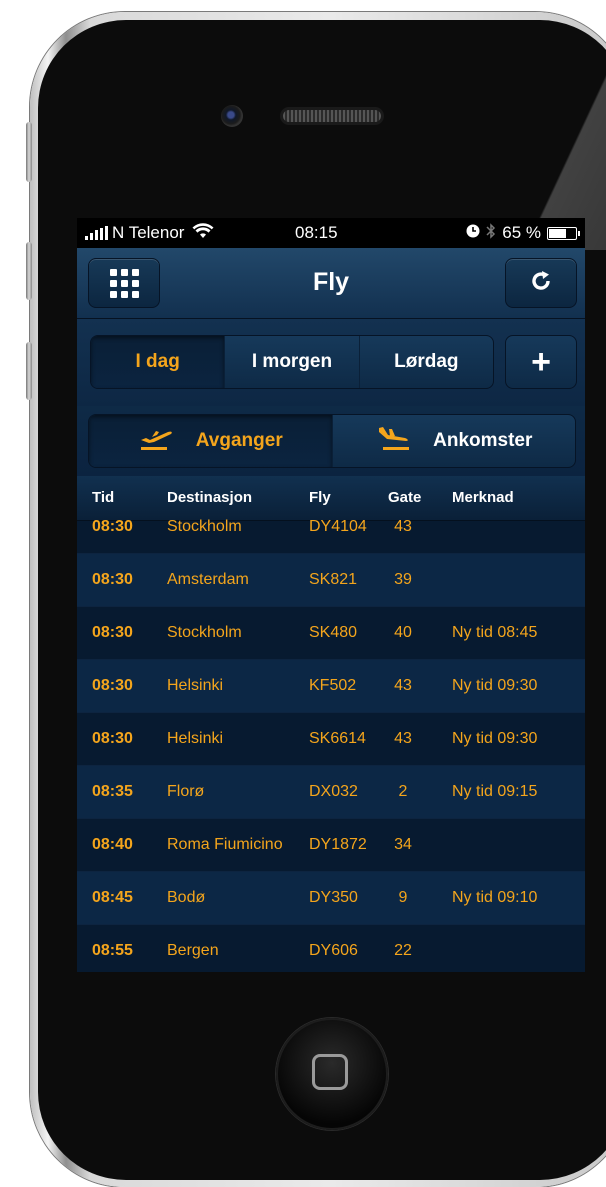  I want to click on row-flight: SK6614, so click(337, 738).